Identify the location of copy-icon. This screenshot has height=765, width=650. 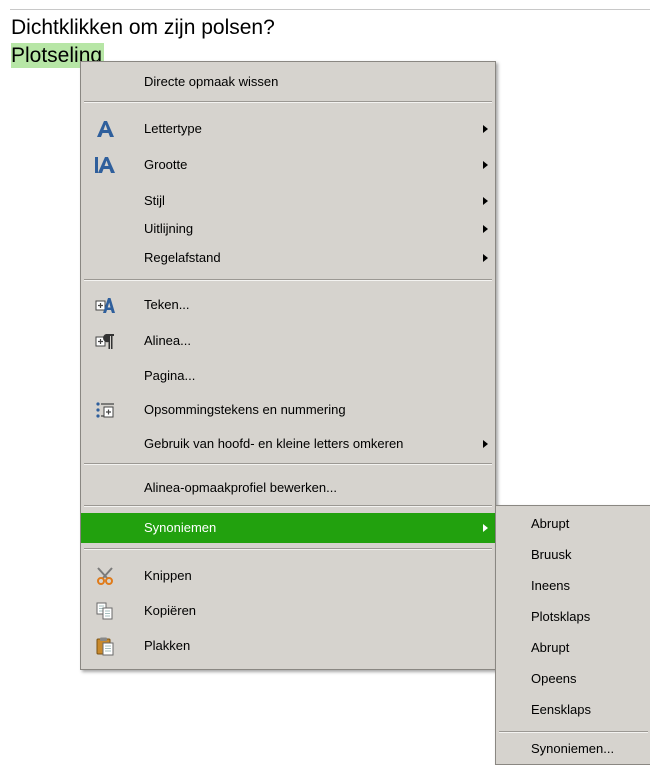
(105, 611).